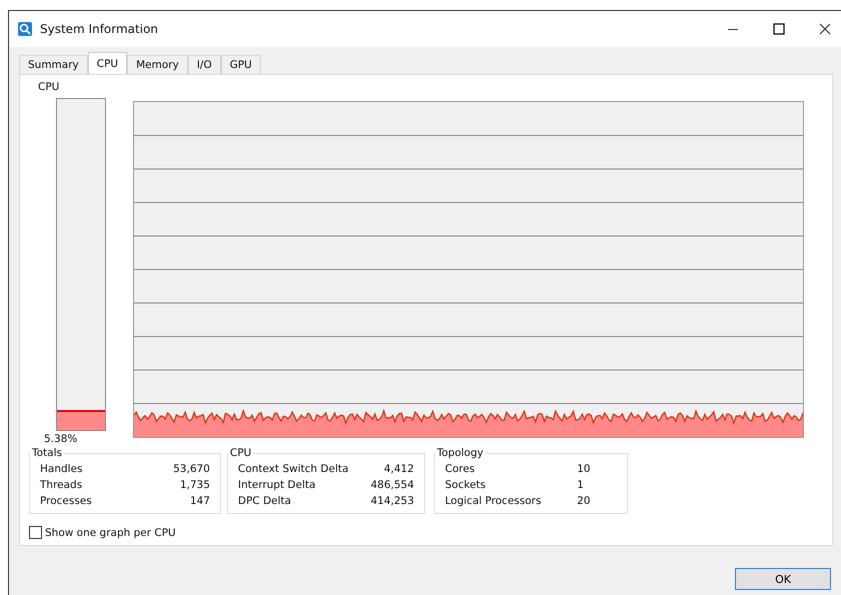 The width and height of the screenshot is (841, 595). Describe the element at coordinates (581, 485) in the screenshot. I see `stat-value: 1` at that location.